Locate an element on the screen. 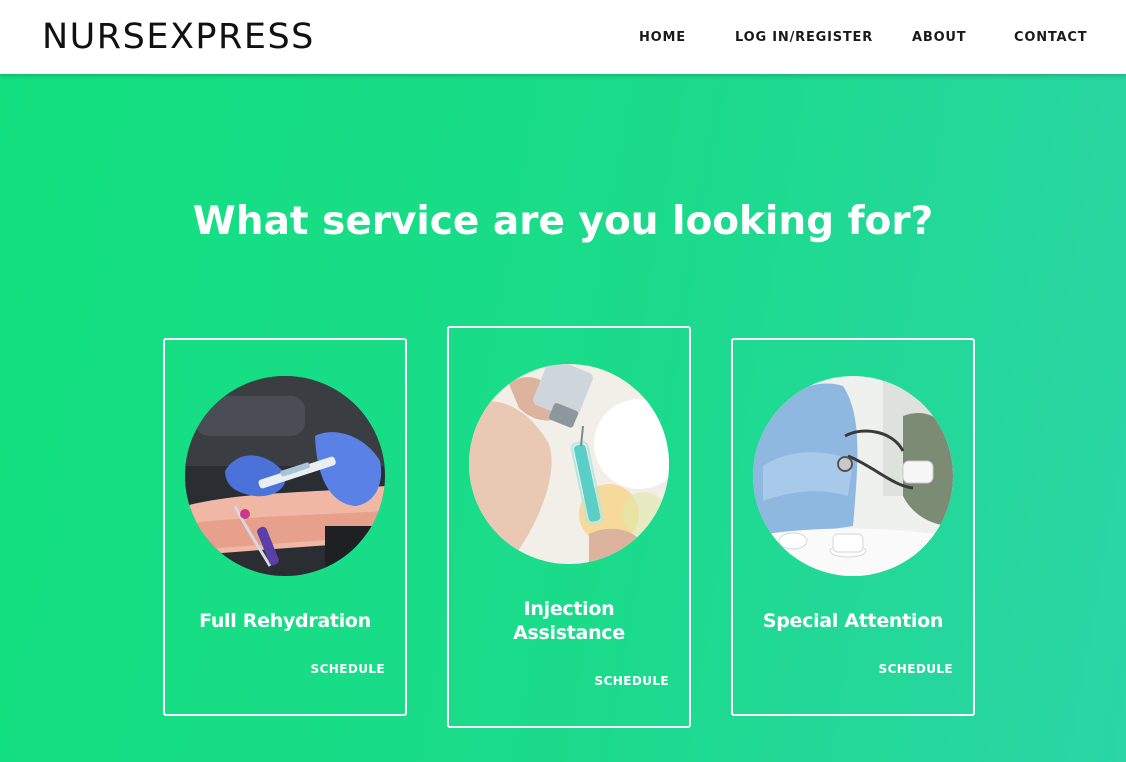  iv-drip-illustration is located at coordinates (285, 476).